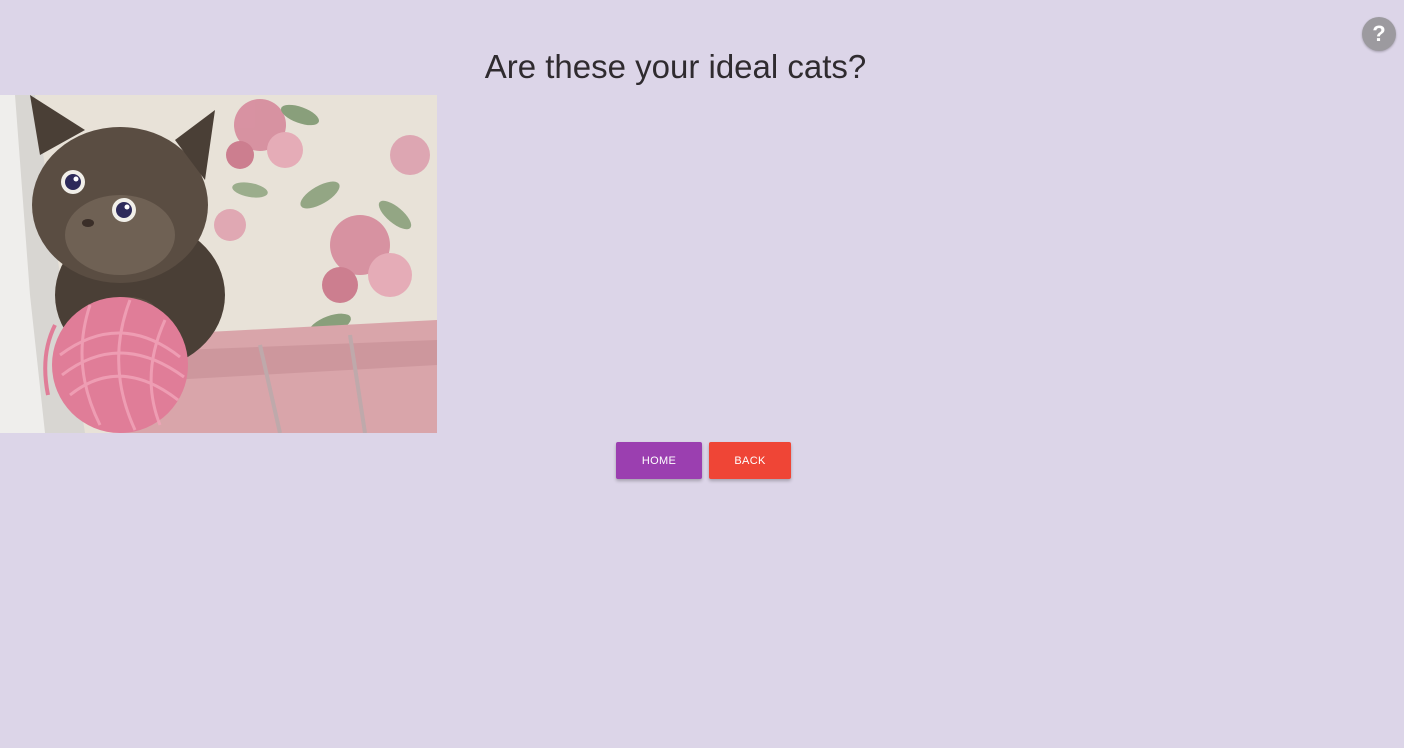 The image size is (1404, 748). I want to click on help-icon: ?, so click(1379, 33).